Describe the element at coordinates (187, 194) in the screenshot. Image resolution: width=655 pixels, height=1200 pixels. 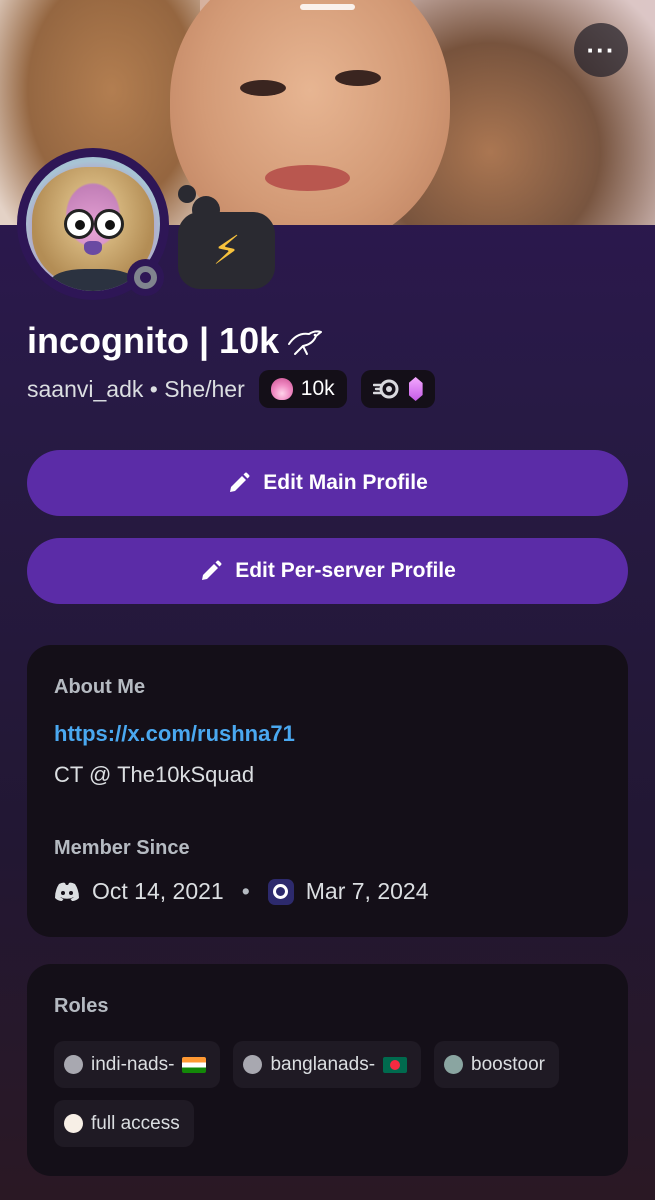
I see `status-bubble-dot-small` at that location.